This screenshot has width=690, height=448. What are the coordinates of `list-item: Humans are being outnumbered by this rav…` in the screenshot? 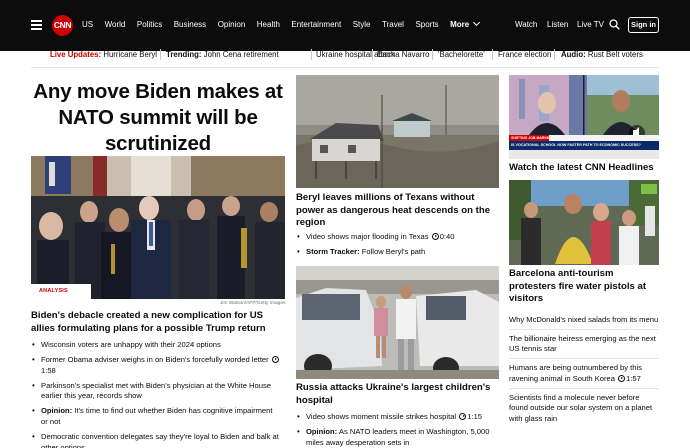 It's located at (584, 376).